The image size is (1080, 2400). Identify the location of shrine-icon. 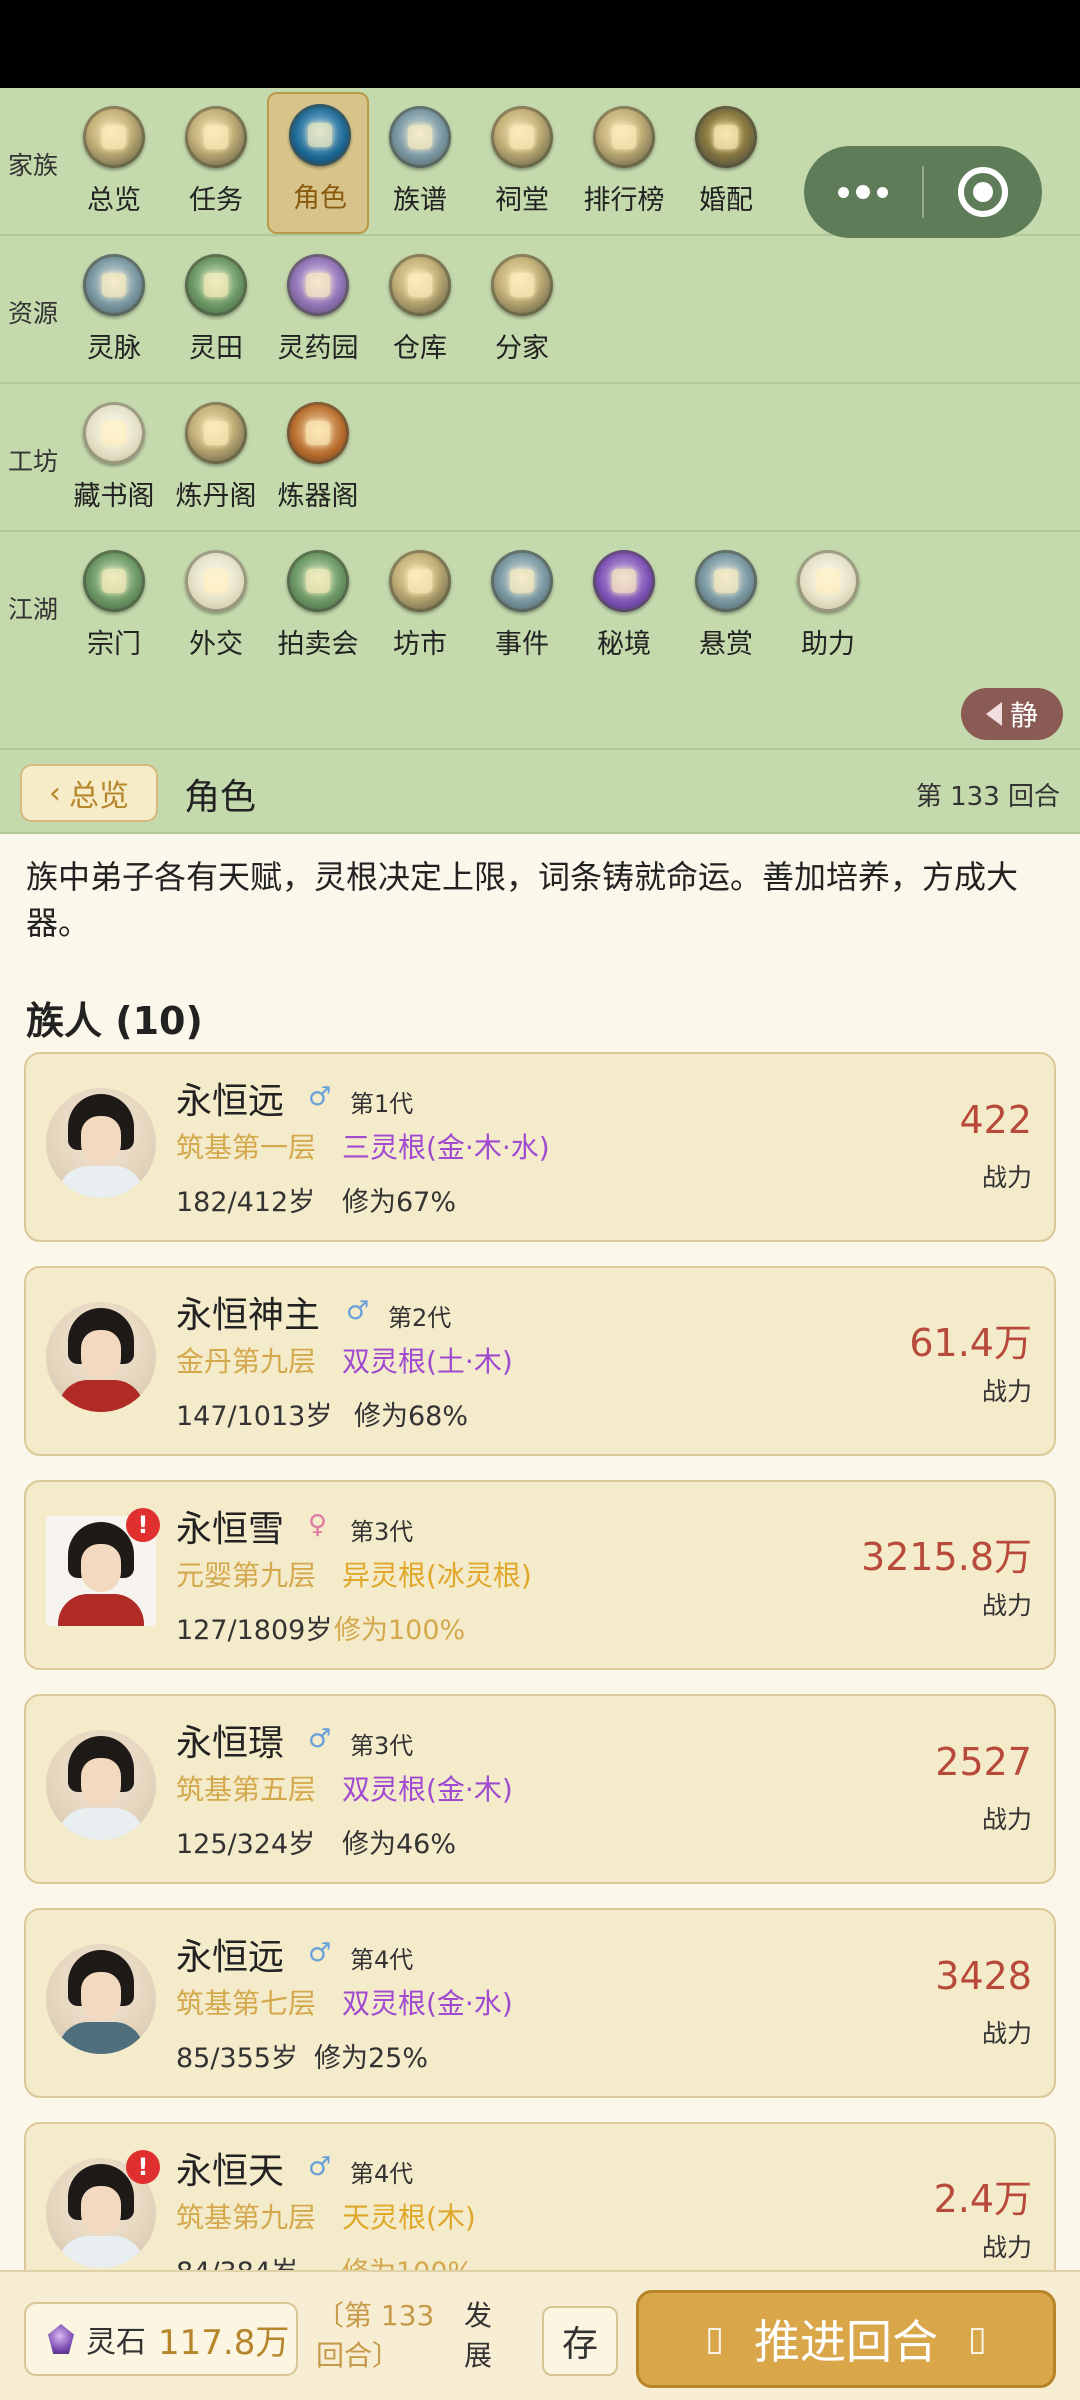
(522, 137).